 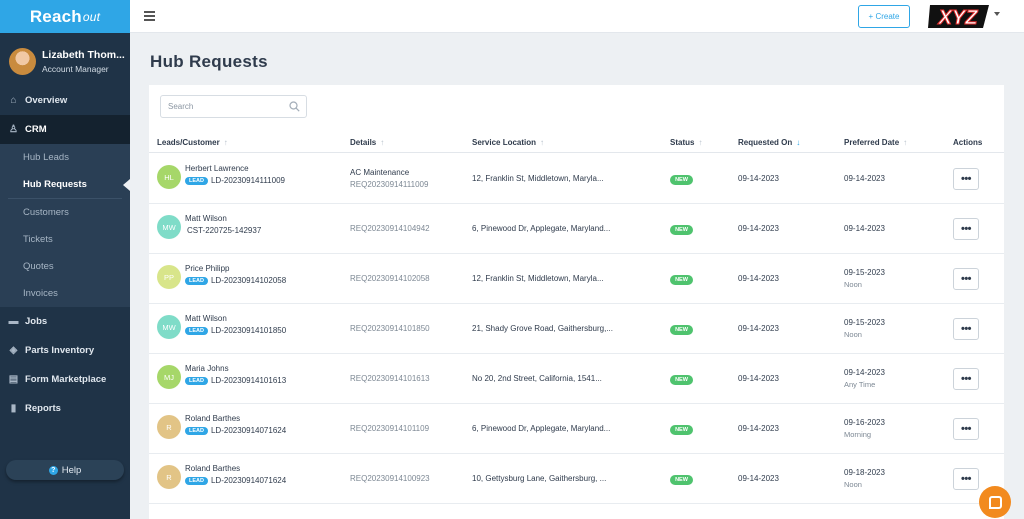 What do you see at coordinates (65, 157) in the screenshot?
I see `sidebar-subitem-hub-leads: Hub Leads` at bounding box center [65, 157].